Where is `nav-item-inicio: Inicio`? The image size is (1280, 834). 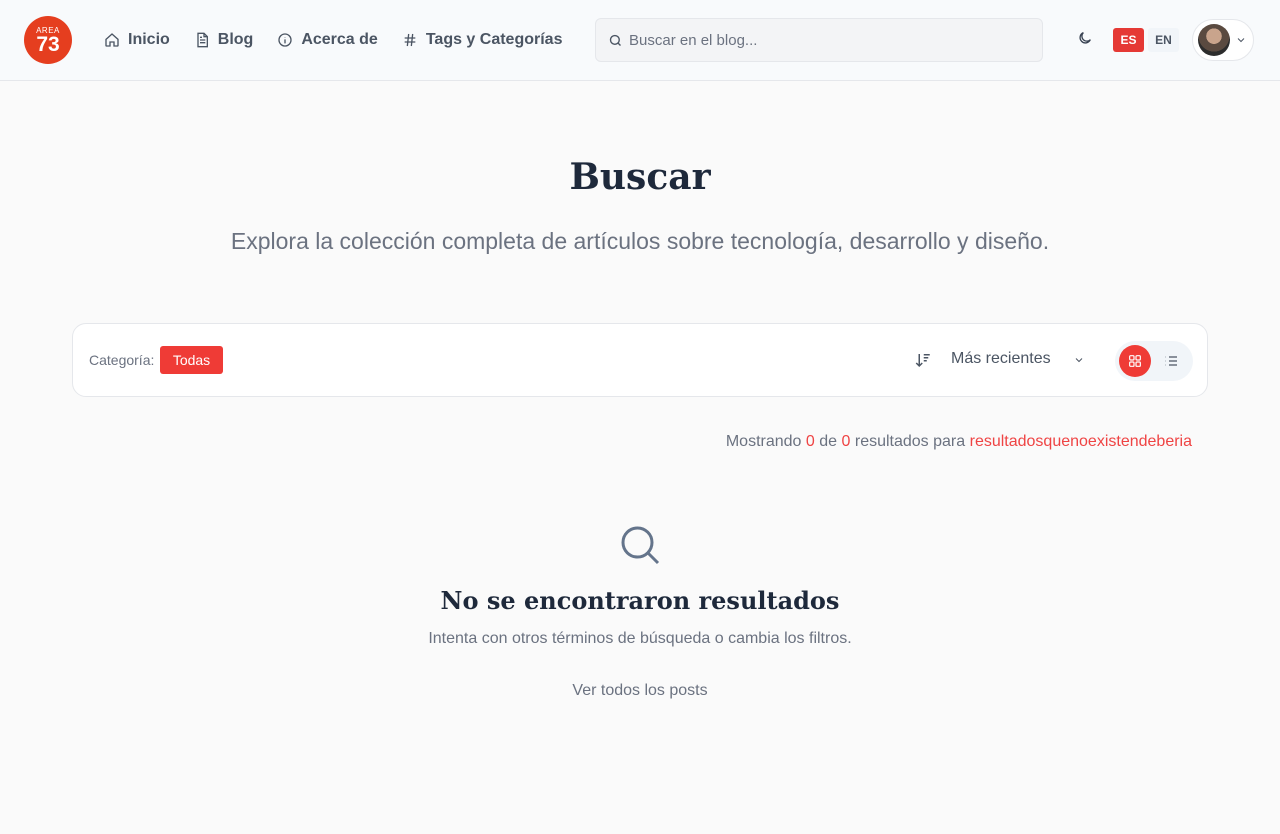 nav-item-inicio: Inicio is located at coordinates (137, 40).